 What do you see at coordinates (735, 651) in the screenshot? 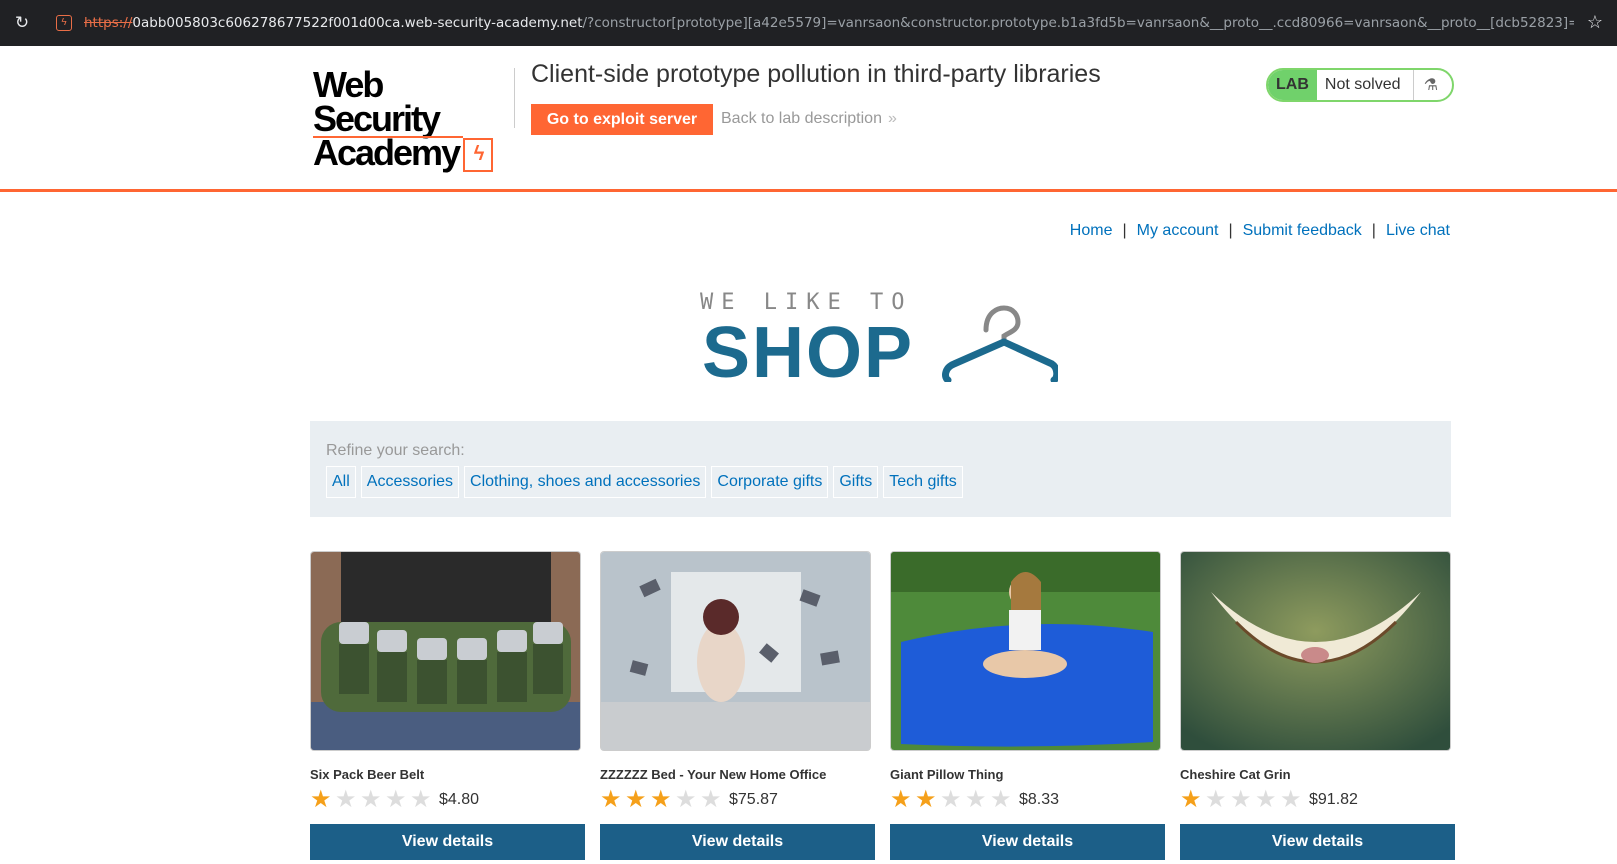
I see `product-image-zzzzzz-bed` at bounding box center [735, 651].